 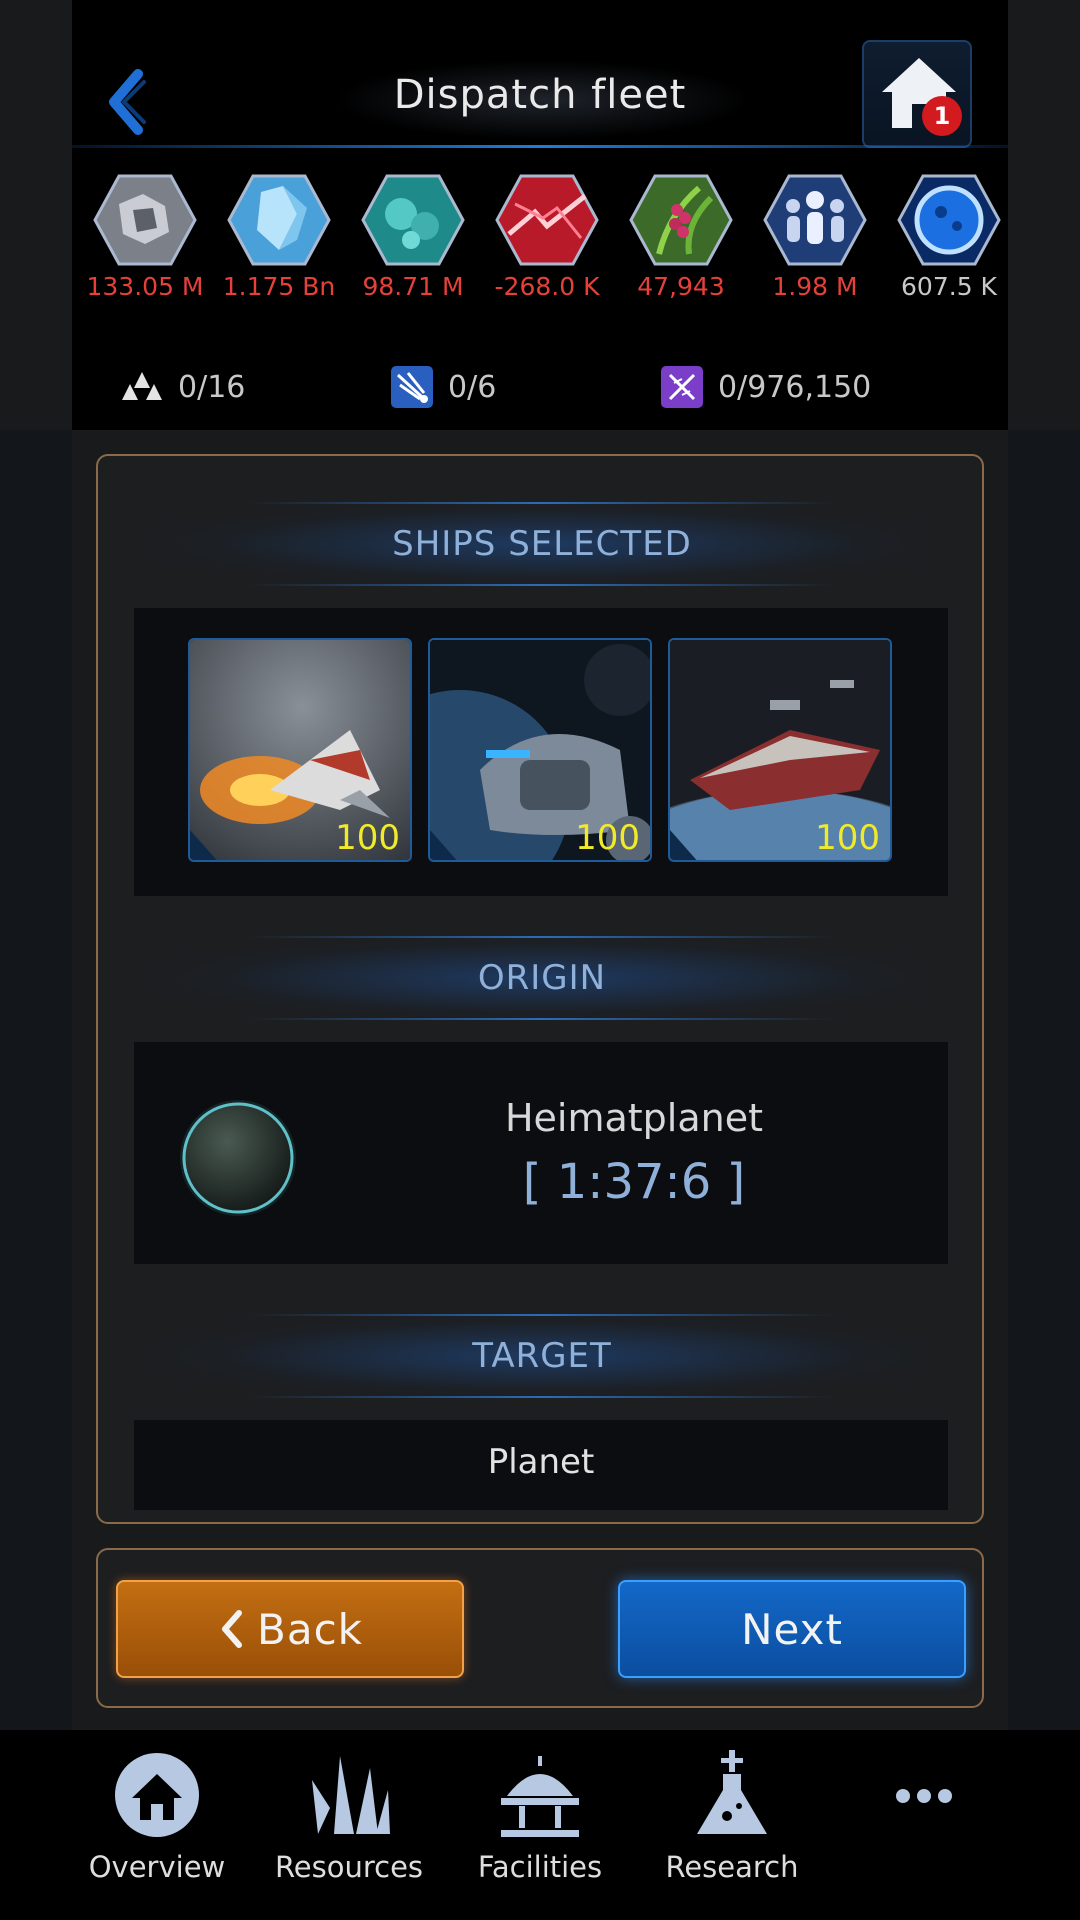 What do you see at coordinates (412, 387) in the screenshot?
I see `expedition-icon` at bounding box center [412, 387].